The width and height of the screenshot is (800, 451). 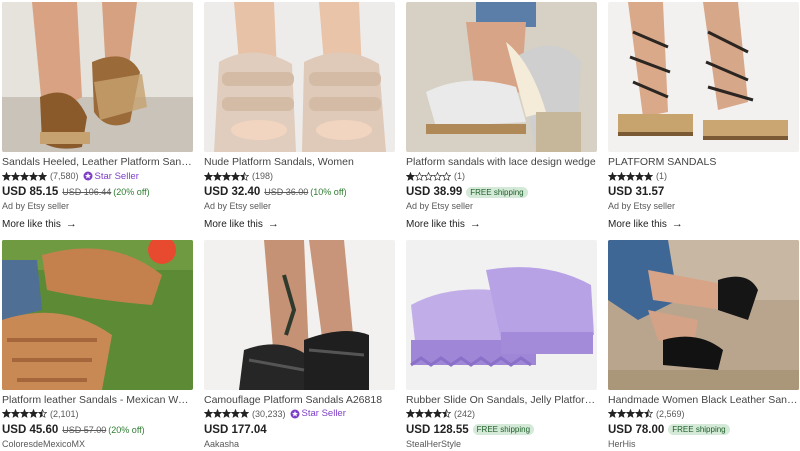 What do you see at coordinates (703, 192) in the screenshot?
I see `price-row: USD 31.57` at bounding box center [703, 192].